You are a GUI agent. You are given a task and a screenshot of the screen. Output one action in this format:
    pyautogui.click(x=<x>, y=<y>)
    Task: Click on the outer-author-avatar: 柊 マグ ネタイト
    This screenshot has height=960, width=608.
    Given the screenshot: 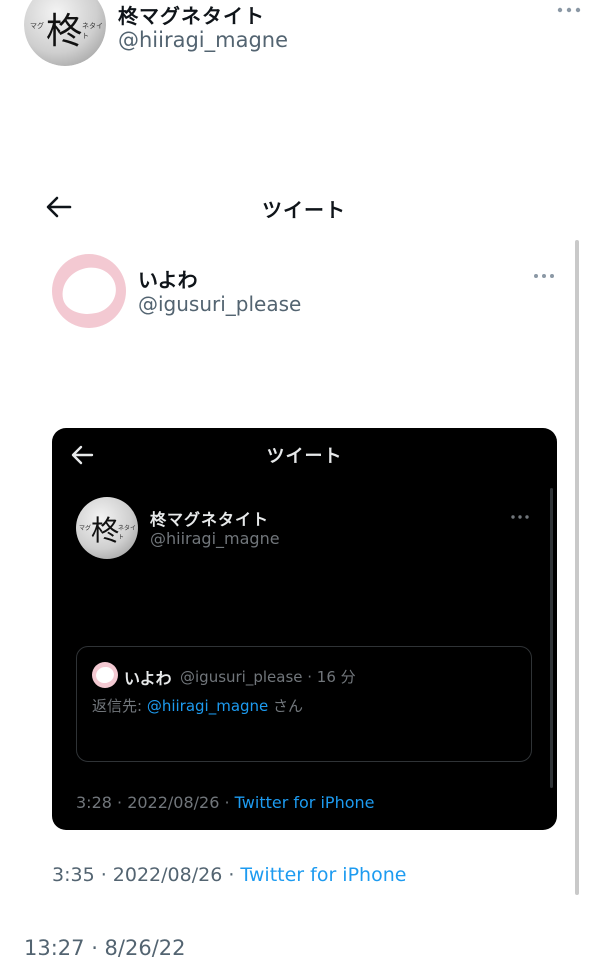 What is the action you would take?
    pyautogui.click(x=65, y=33)
    